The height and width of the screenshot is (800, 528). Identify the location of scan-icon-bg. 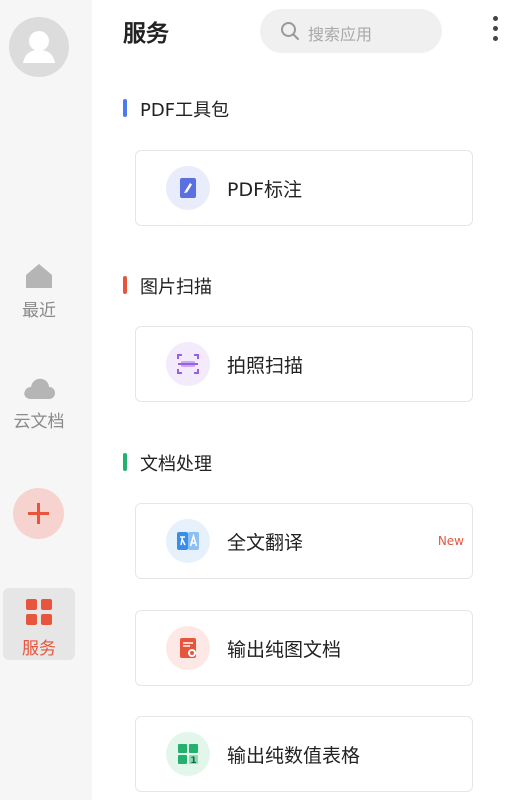
(188, 364).